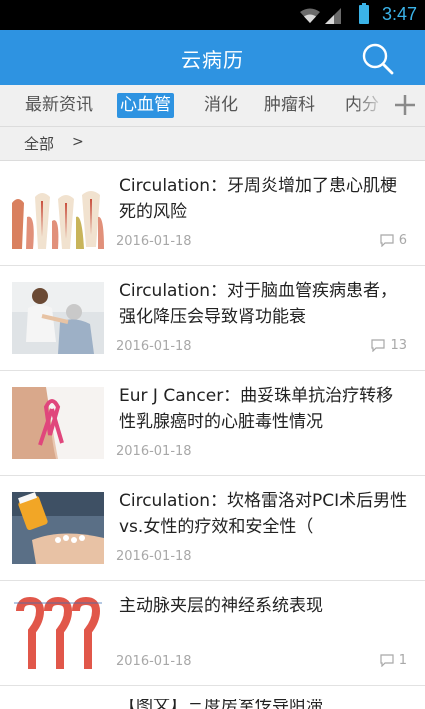  I want to click on category-tabs: 最新资讯 心血管 消化 肿瘤科 内分, so click(212, 105).